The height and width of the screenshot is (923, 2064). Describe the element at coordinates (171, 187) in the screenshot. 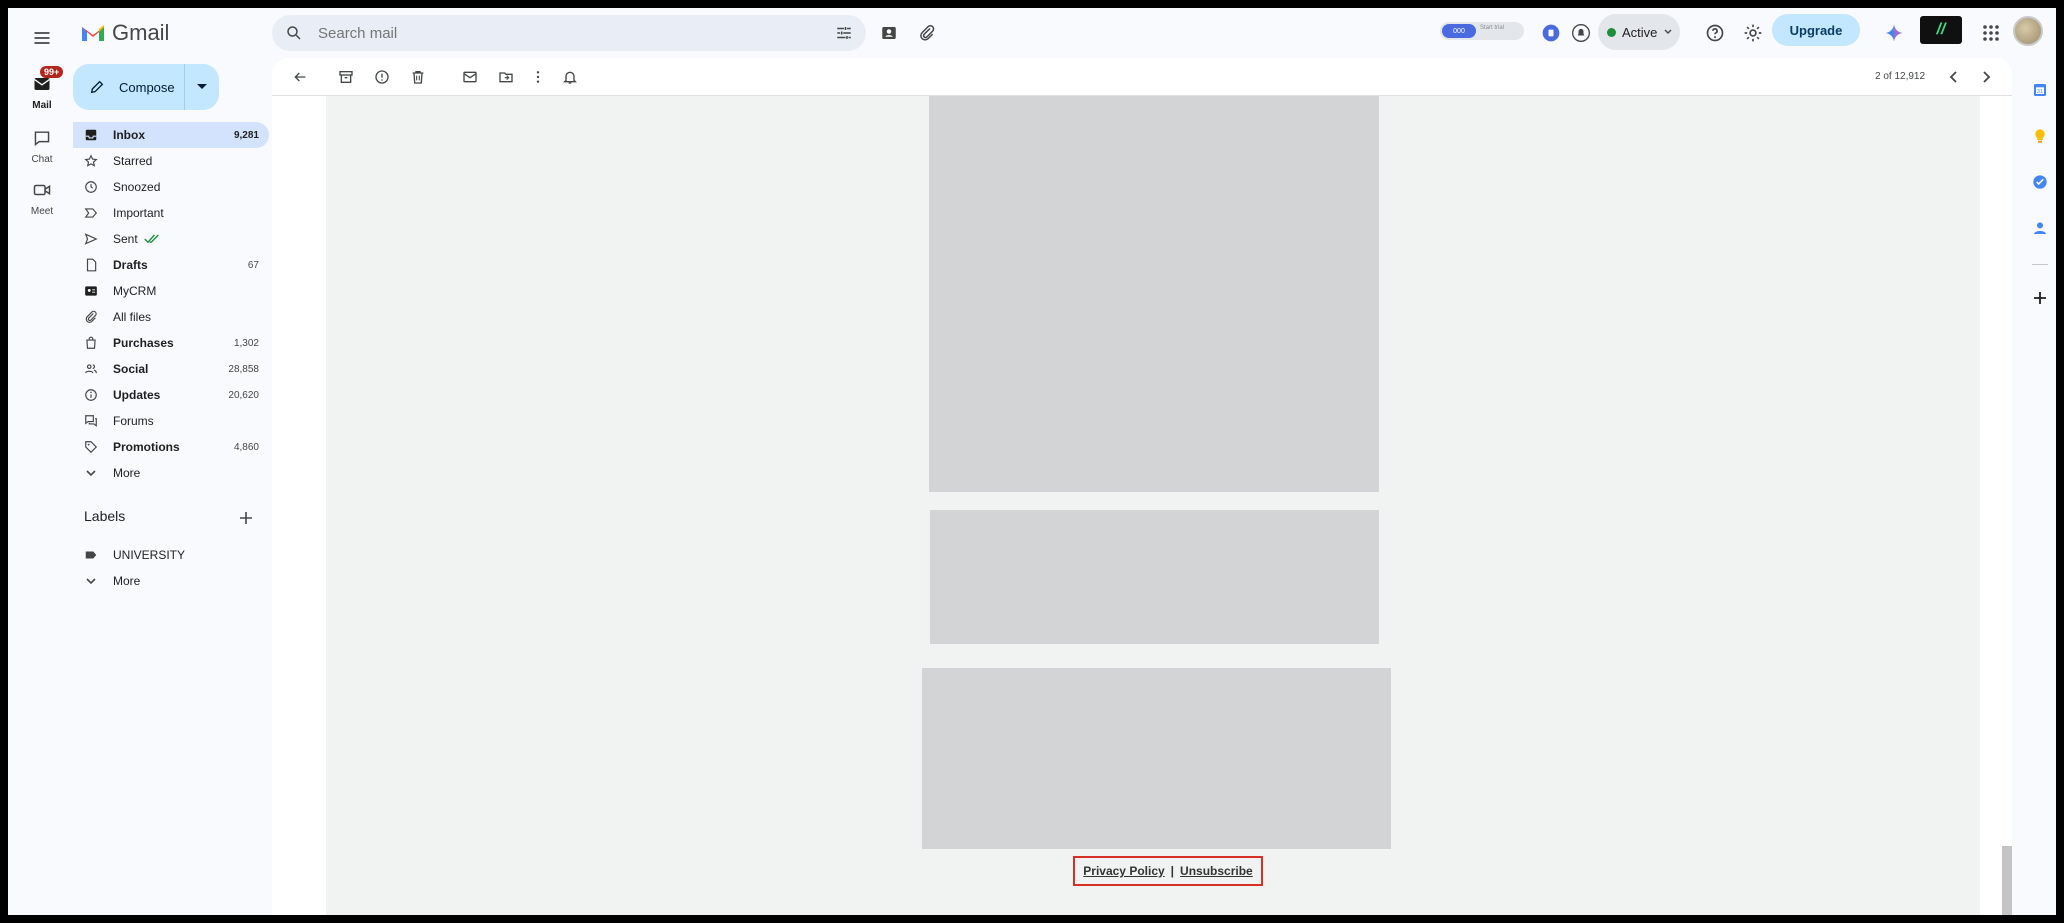

I see `nav-item-snoozed: Snoozed` at that location.